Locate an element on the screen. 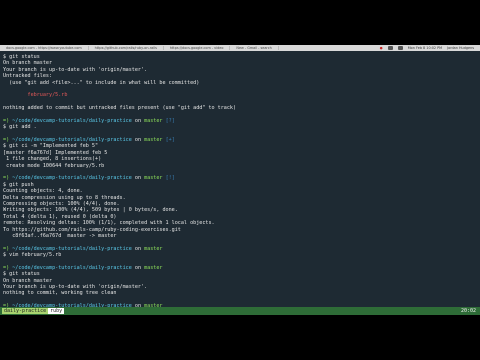 The image size is (480, 360). tmux-session-name: daily-practice is located at coordinates (25, 311).